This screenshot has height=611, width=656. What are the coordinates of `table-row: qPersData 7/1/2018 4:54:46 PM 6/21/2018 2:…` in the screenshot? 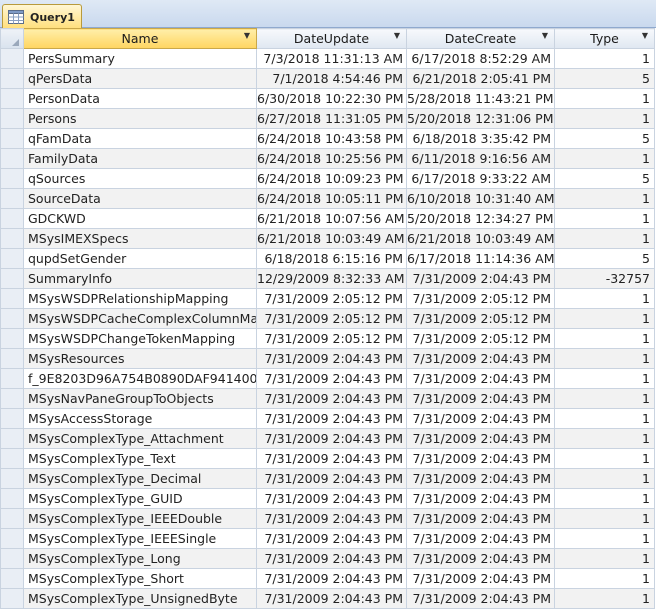 It's located at (327, 78).